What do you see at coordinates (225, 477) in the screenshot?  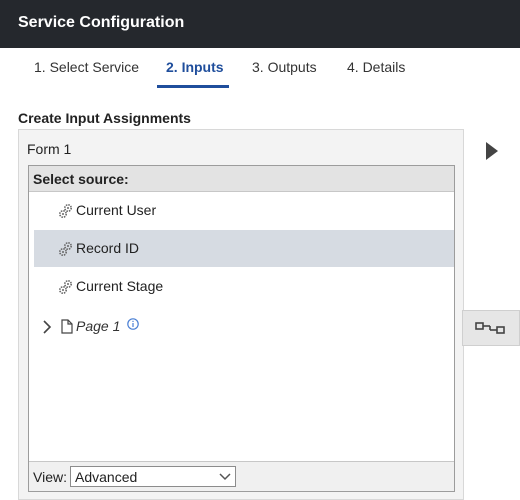 I see `chevron-down-icon` at bounding box center [225, 477].